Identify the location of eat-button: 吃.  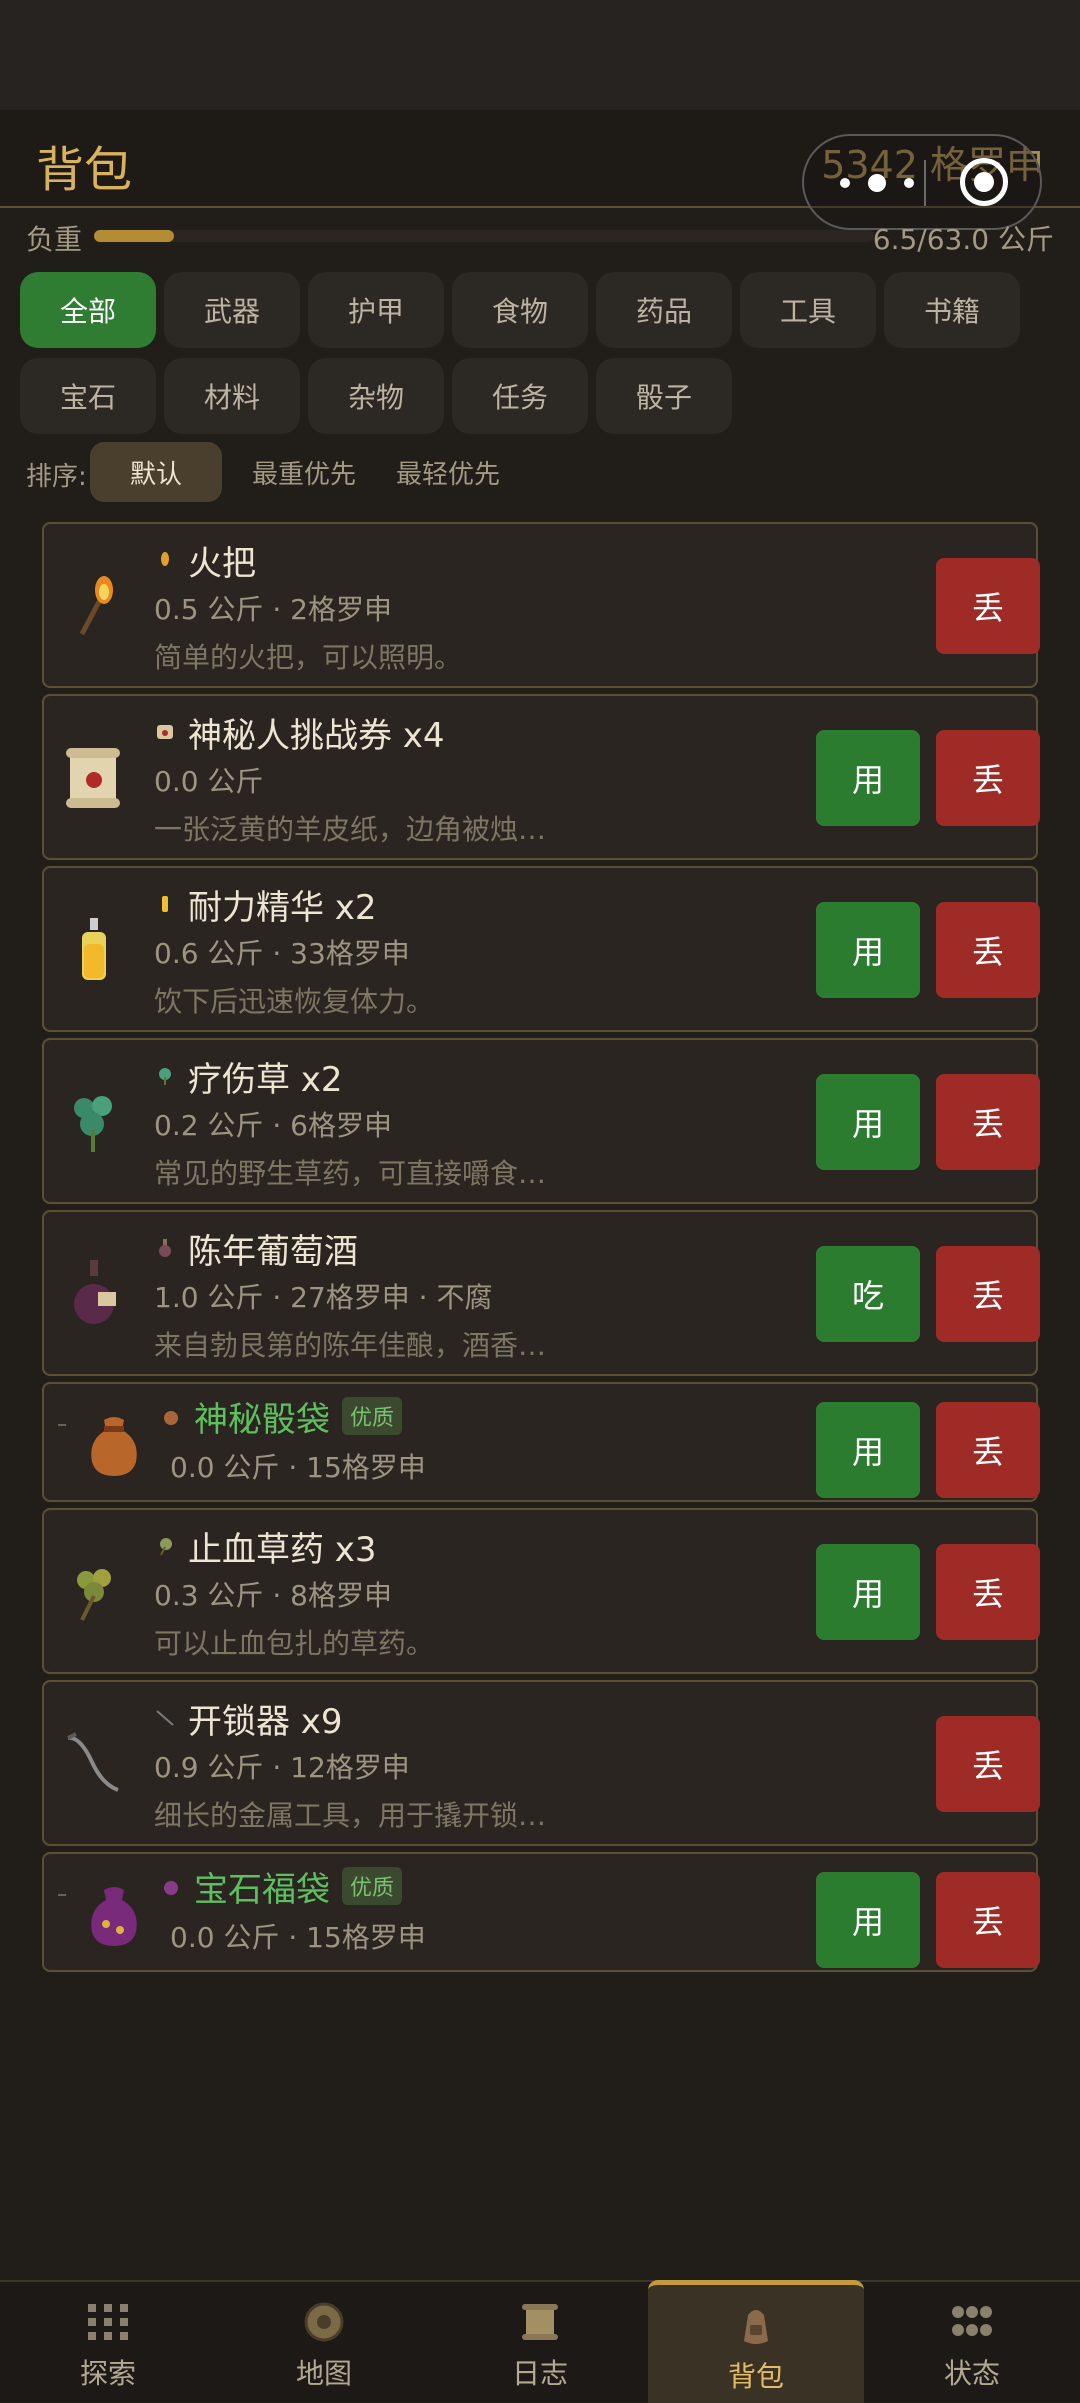
(868, 1294).